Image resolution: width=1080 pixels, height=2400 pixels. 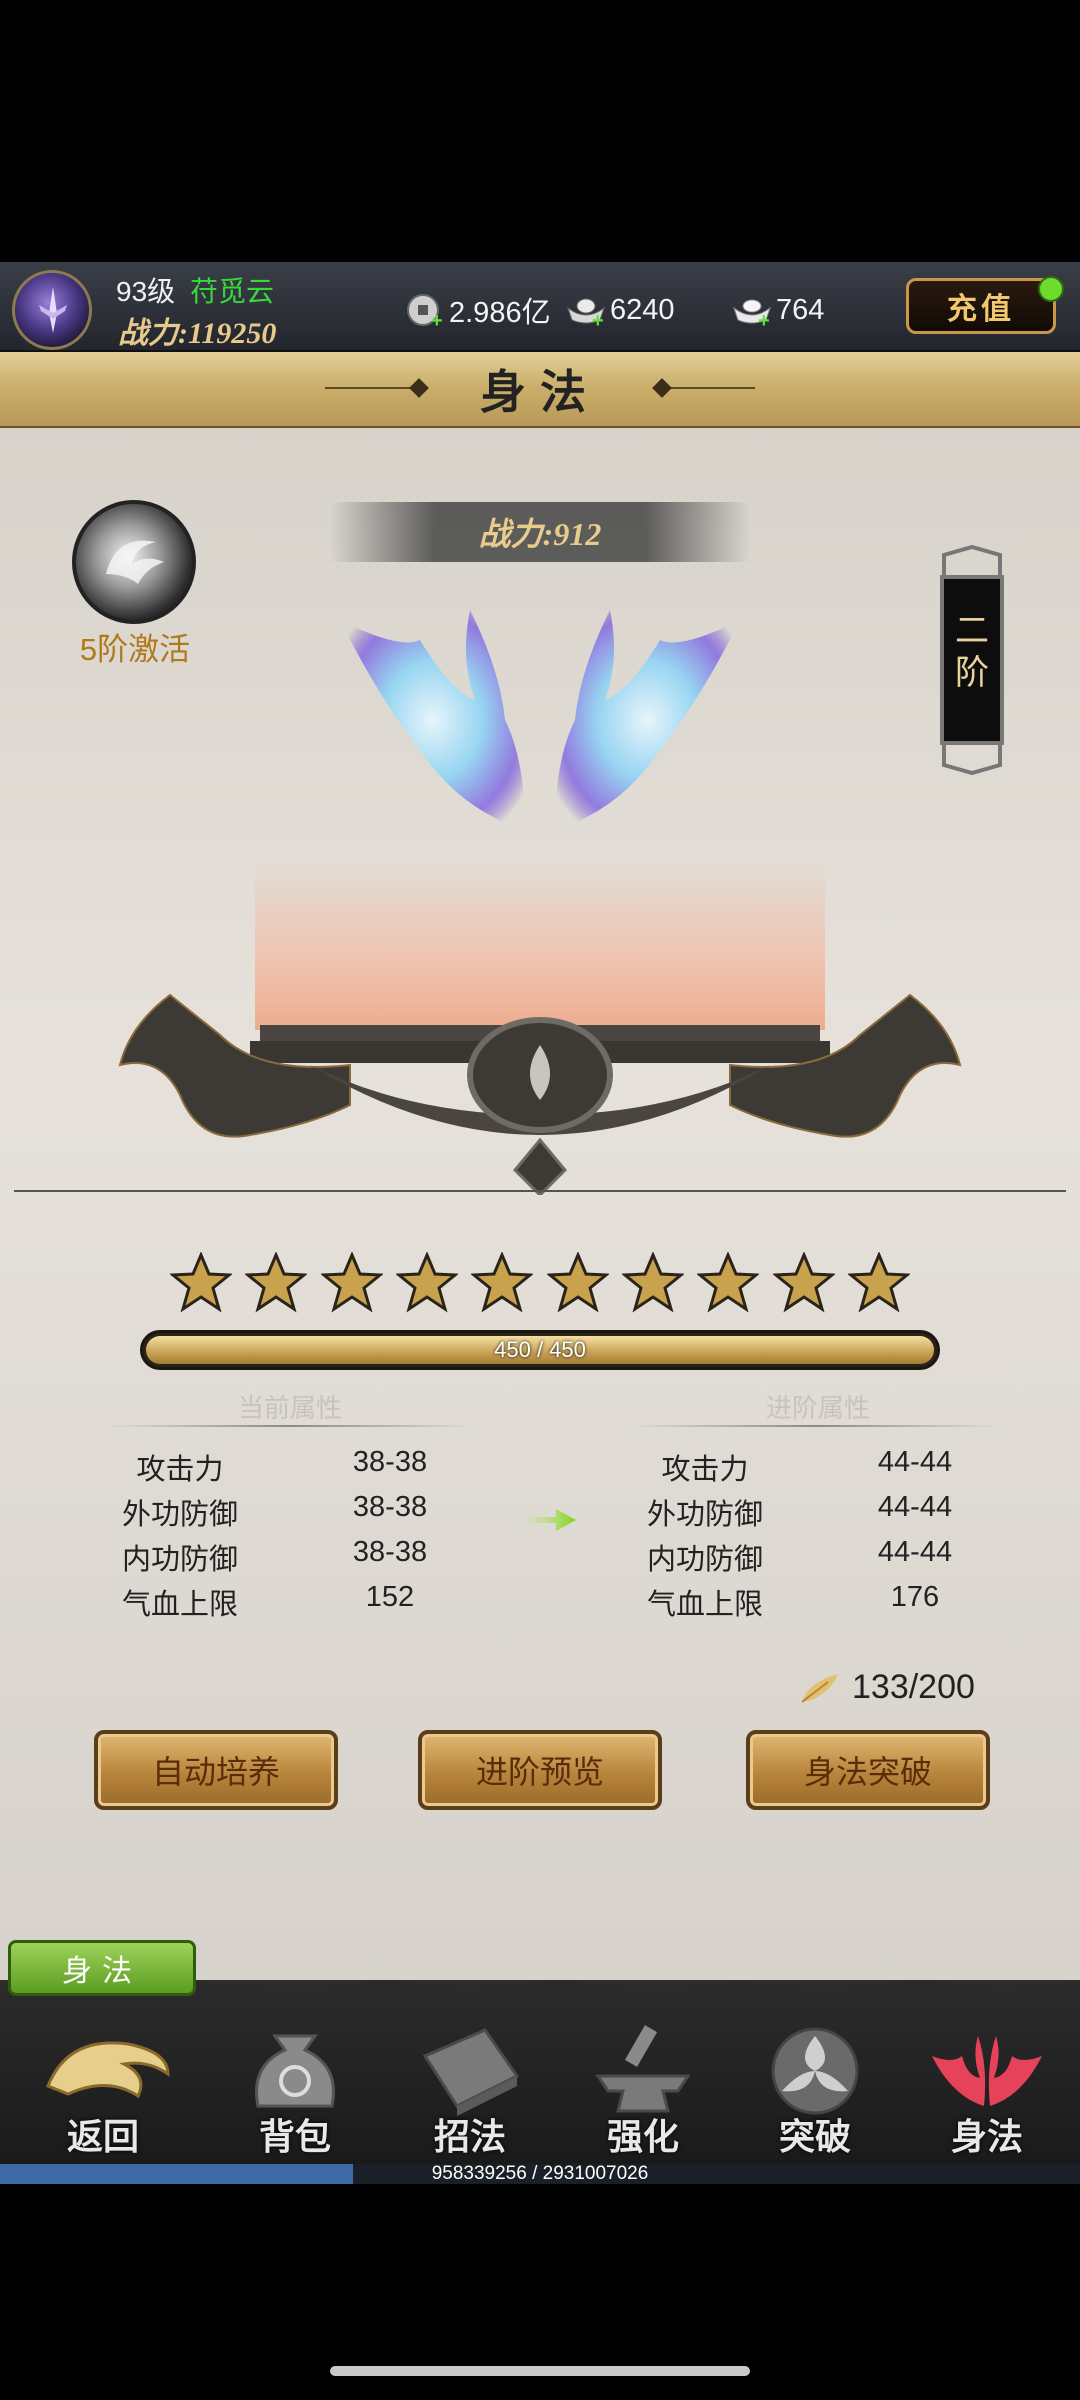 What do you see at coordinates (197, 333) in the screenshot?
I see `player-power: 战力:119250` at bounding box center [197, 333].